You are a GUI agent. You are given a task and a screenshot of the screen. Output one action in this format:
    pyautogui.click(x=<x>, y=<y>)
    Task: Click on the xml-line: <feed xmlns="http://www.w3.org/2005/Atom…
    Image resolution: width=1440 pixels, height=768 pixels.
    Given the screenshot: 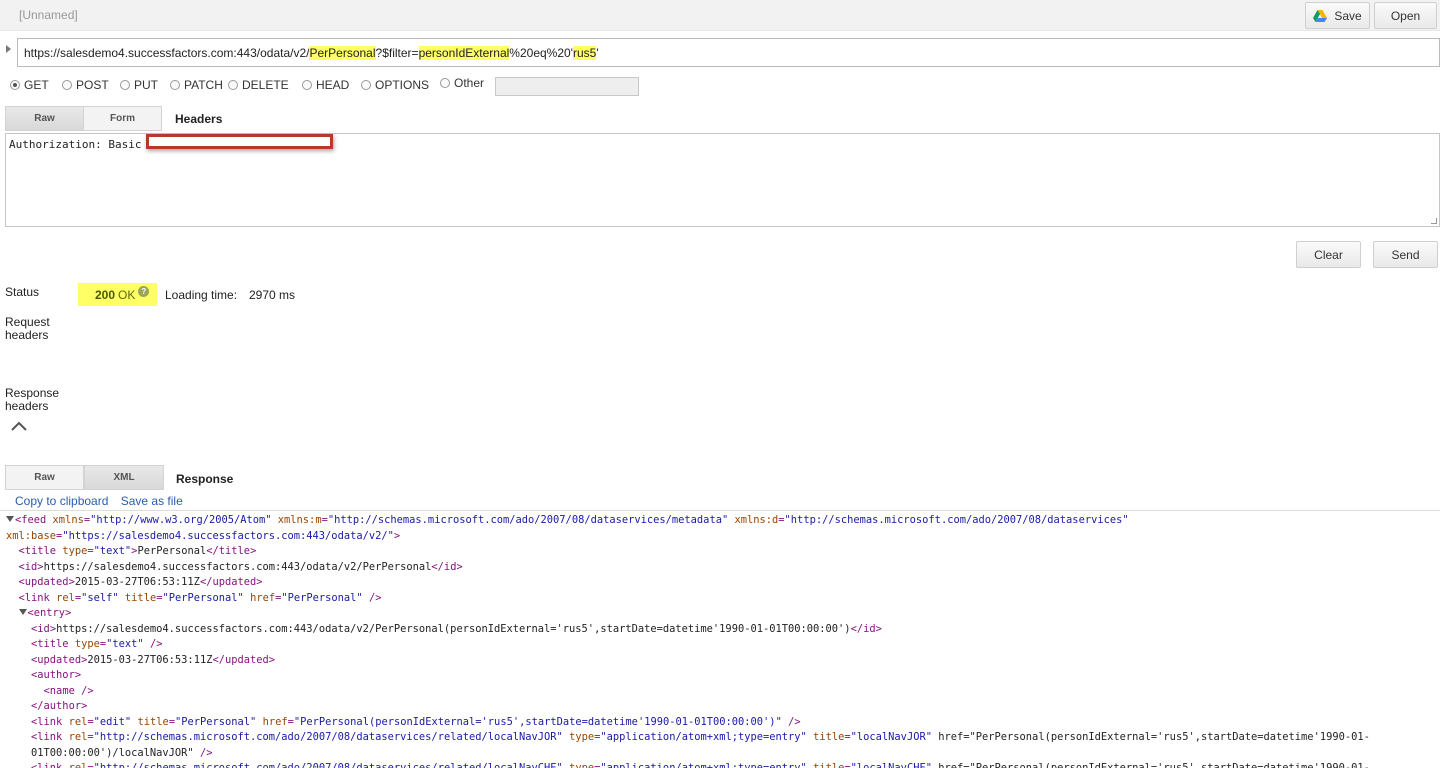 What is the action you would take?
    pyautogui.click(x=723, y=521)
    